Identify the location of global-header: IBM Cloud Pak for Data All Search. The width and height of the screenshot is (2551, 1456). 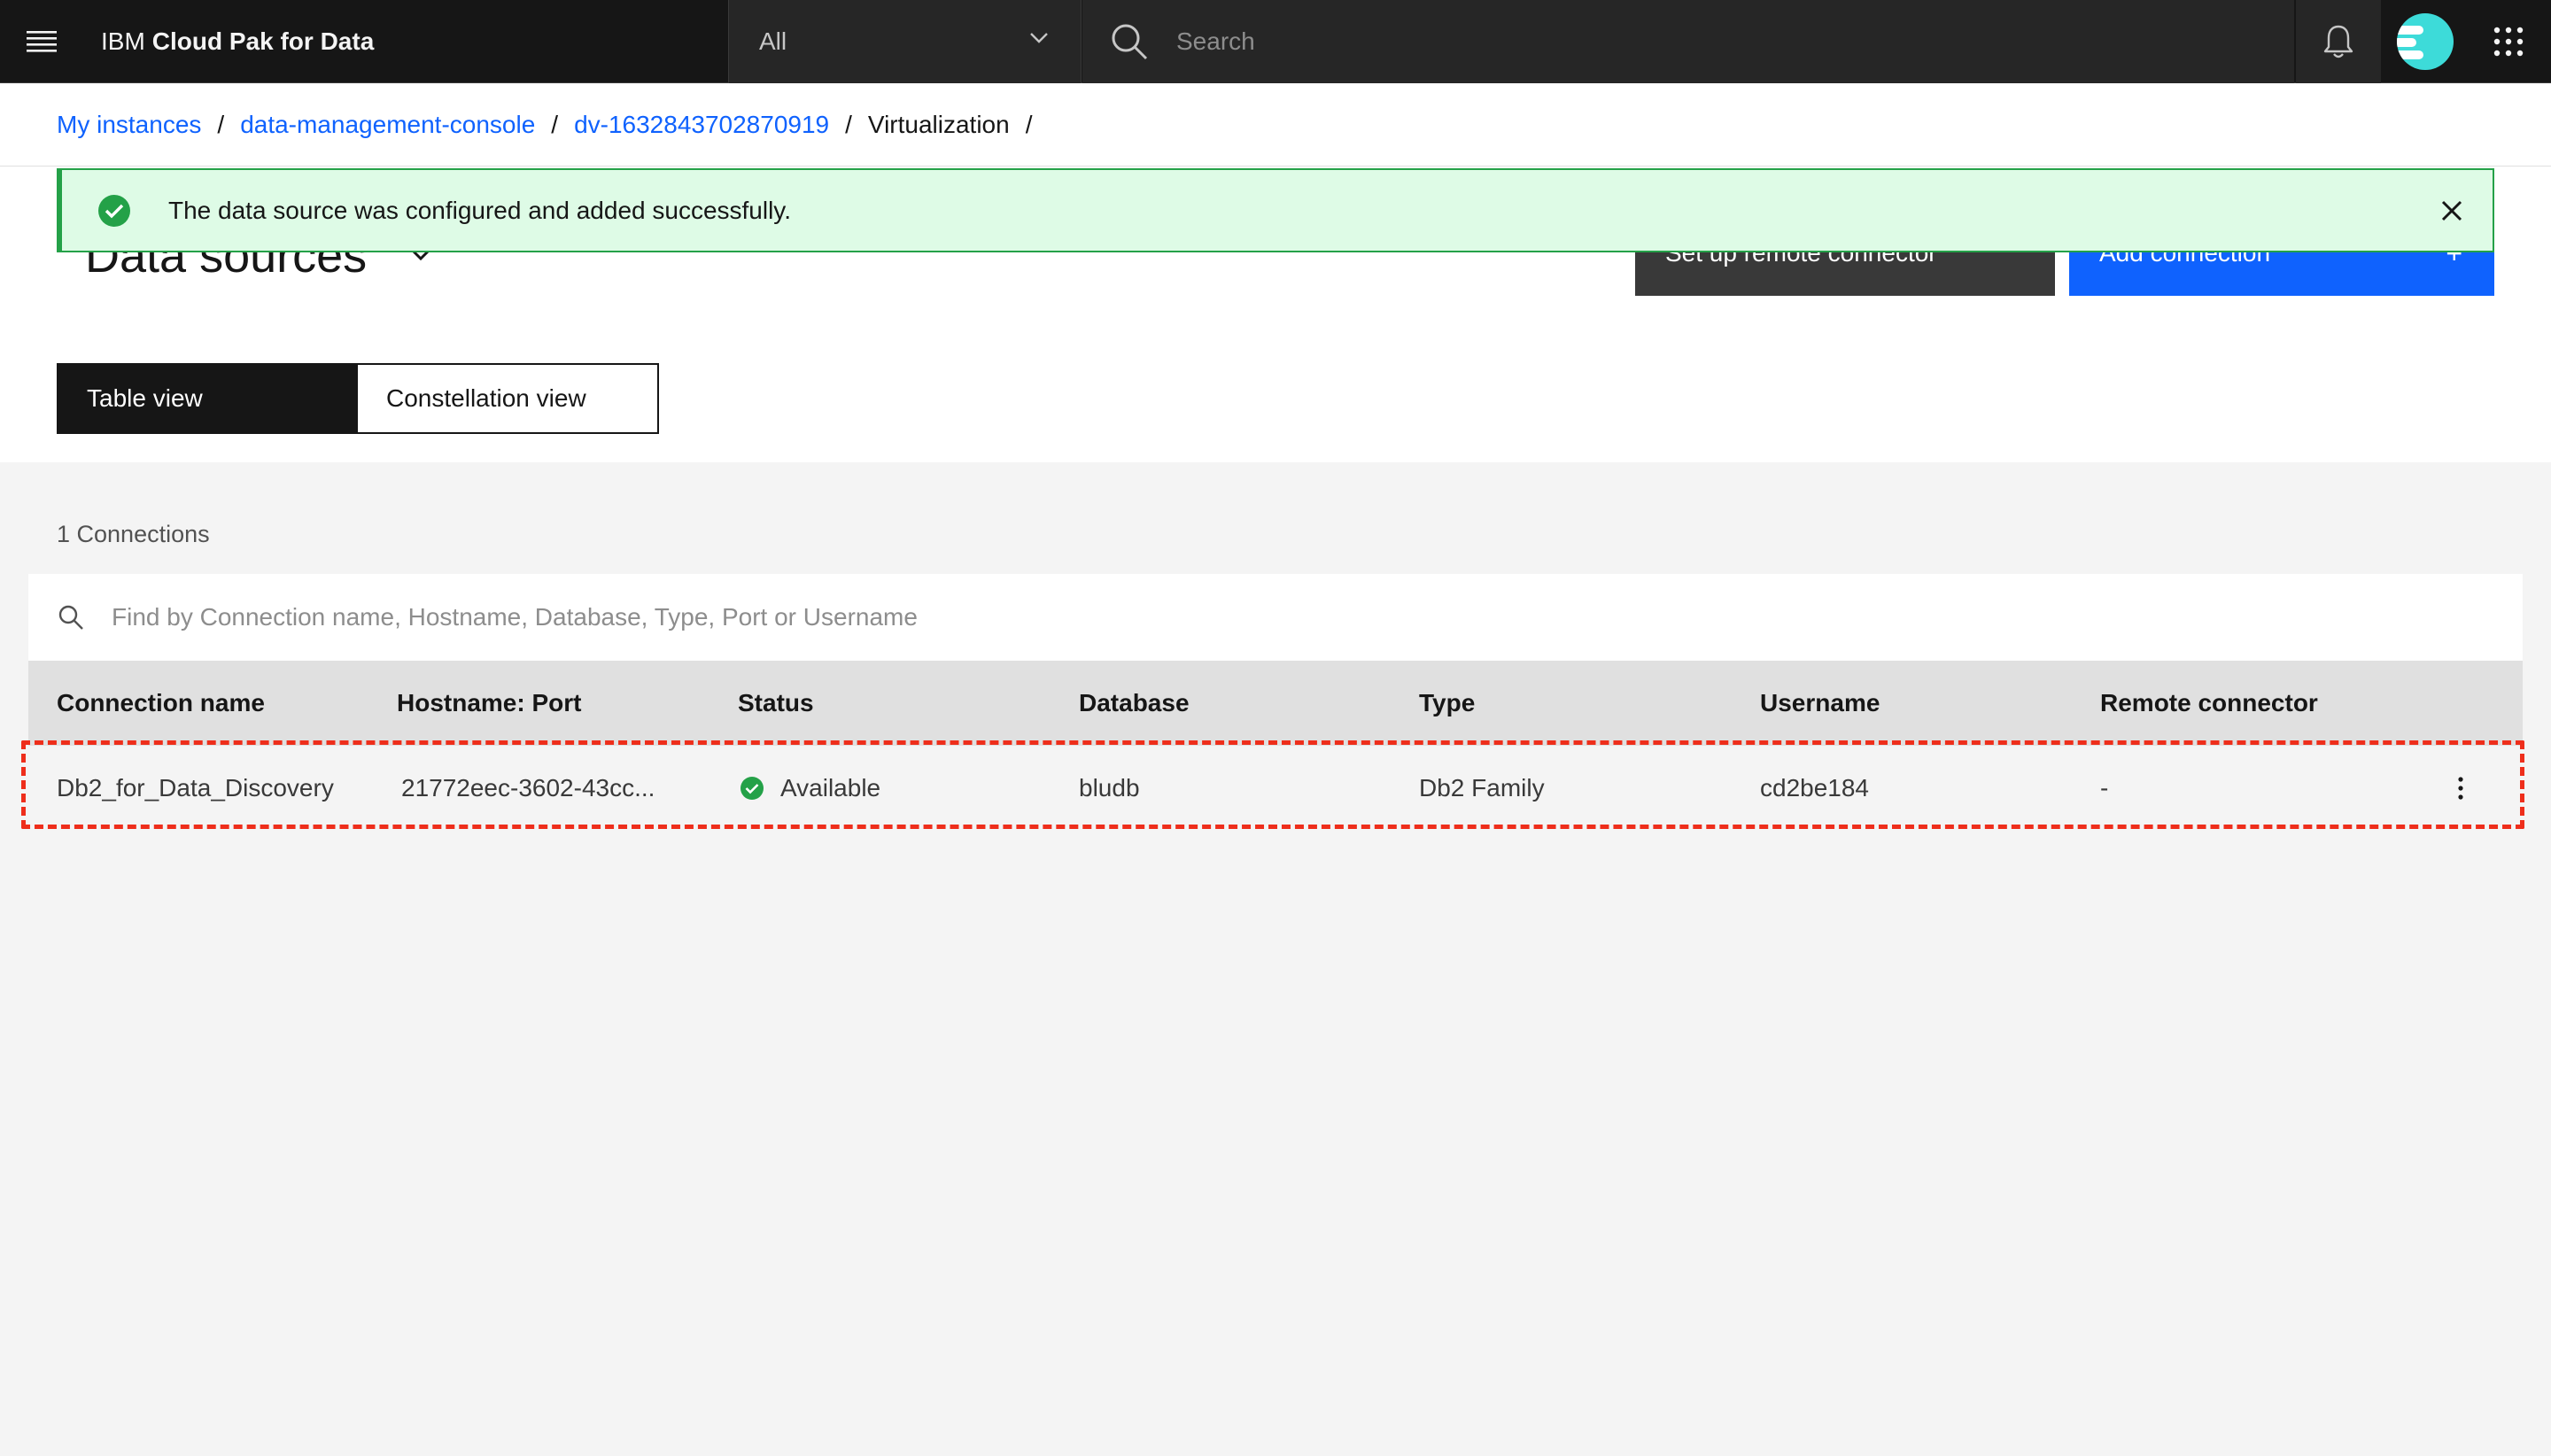
(1275, 41).